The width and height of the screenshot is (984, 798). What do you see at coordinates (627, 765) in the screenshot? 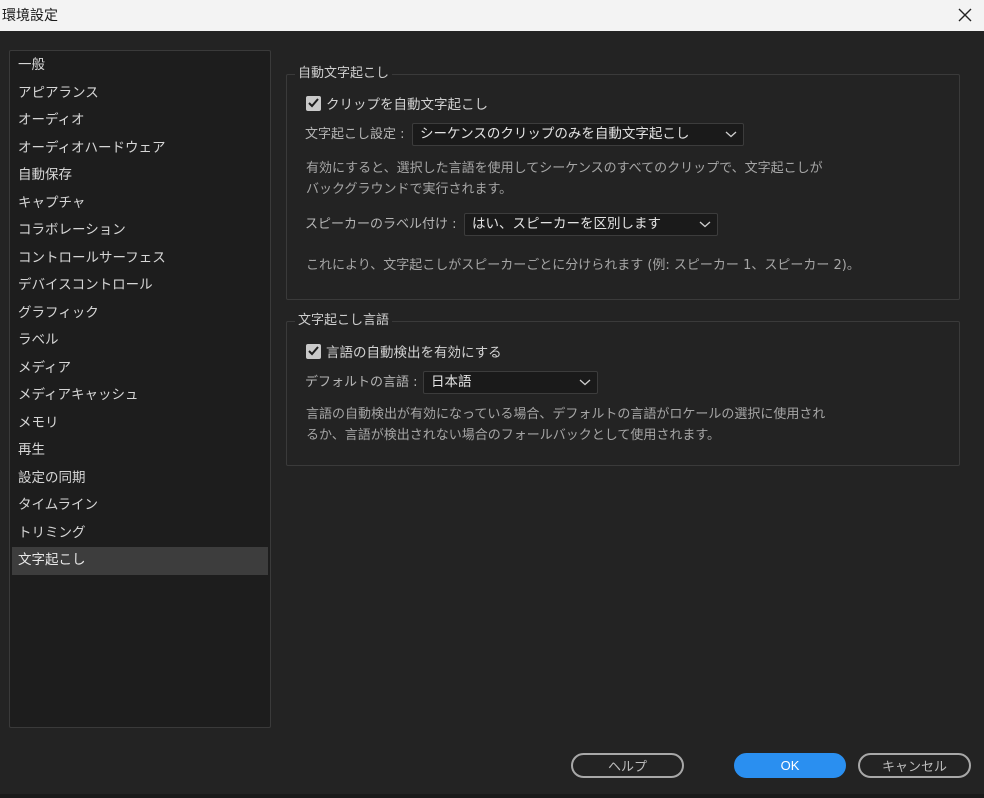
I see `help-button: ヘルプ` at bounding box center [627, 765].